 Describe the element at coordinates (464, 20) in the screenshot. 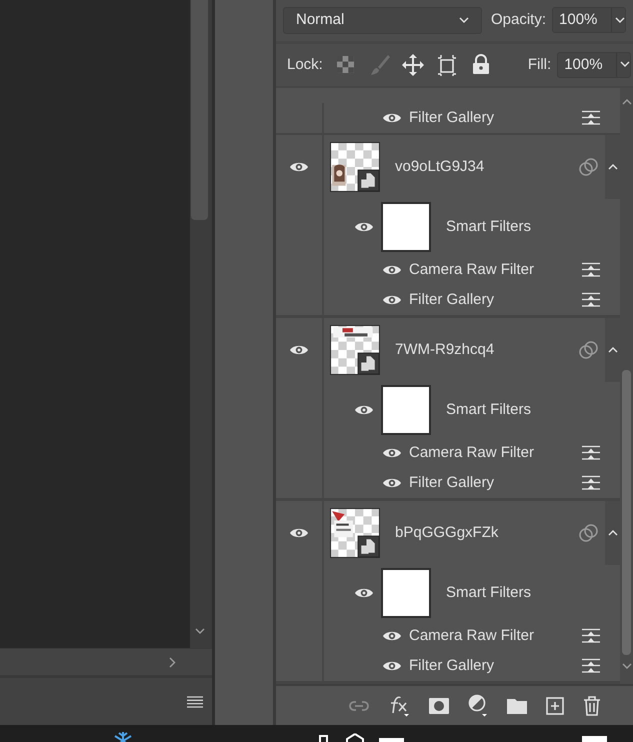

I see `chevron-down-icon` at that location.